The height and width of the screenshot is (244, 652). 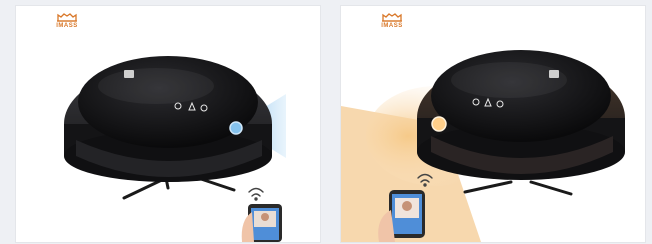 I want to click on wifi-icon, so click(x=256, y=194).